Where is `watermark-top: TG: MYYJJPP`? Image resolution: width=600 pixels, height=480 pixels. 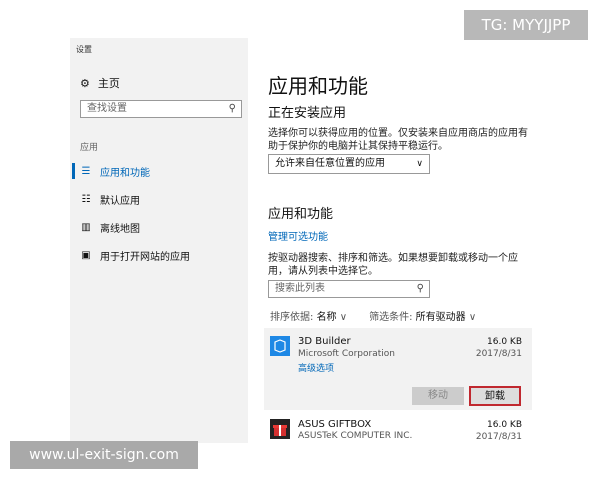
watermark-top: TG: MYYJJPP is located at coordinates (526, 25).